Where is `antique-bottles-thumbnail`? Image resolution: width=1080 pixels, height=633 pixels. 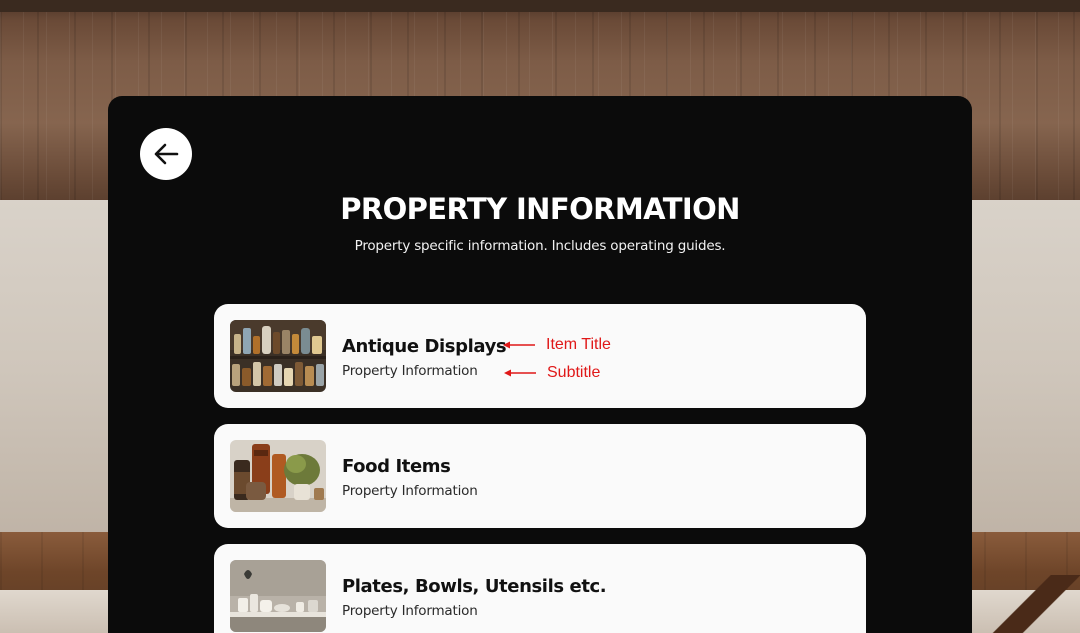
antique-bottles-thumbnail is located at coordinates (278, 356).